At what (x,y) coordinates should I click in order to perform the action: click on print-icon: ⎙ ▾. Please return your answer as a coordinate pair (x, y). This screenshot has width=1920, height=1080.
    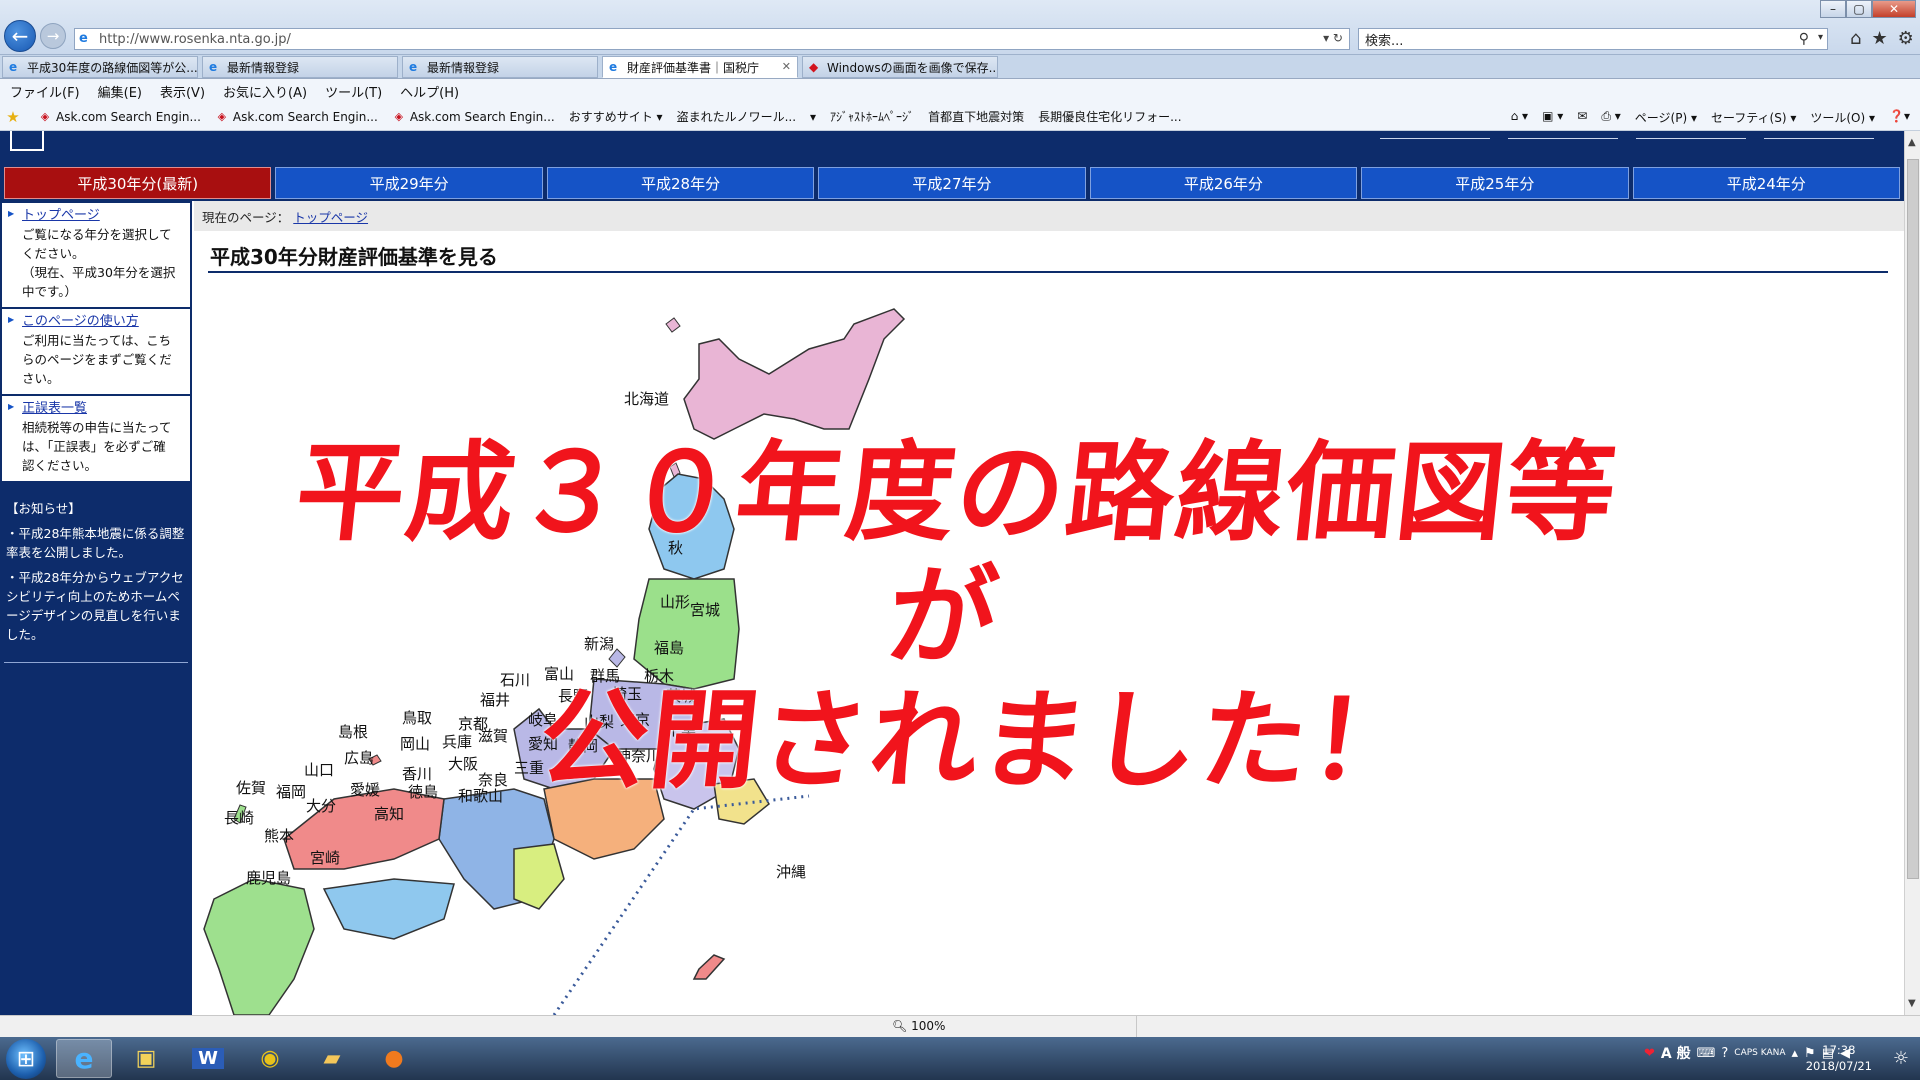
    Looking at the image, I should click on (1610, 117).